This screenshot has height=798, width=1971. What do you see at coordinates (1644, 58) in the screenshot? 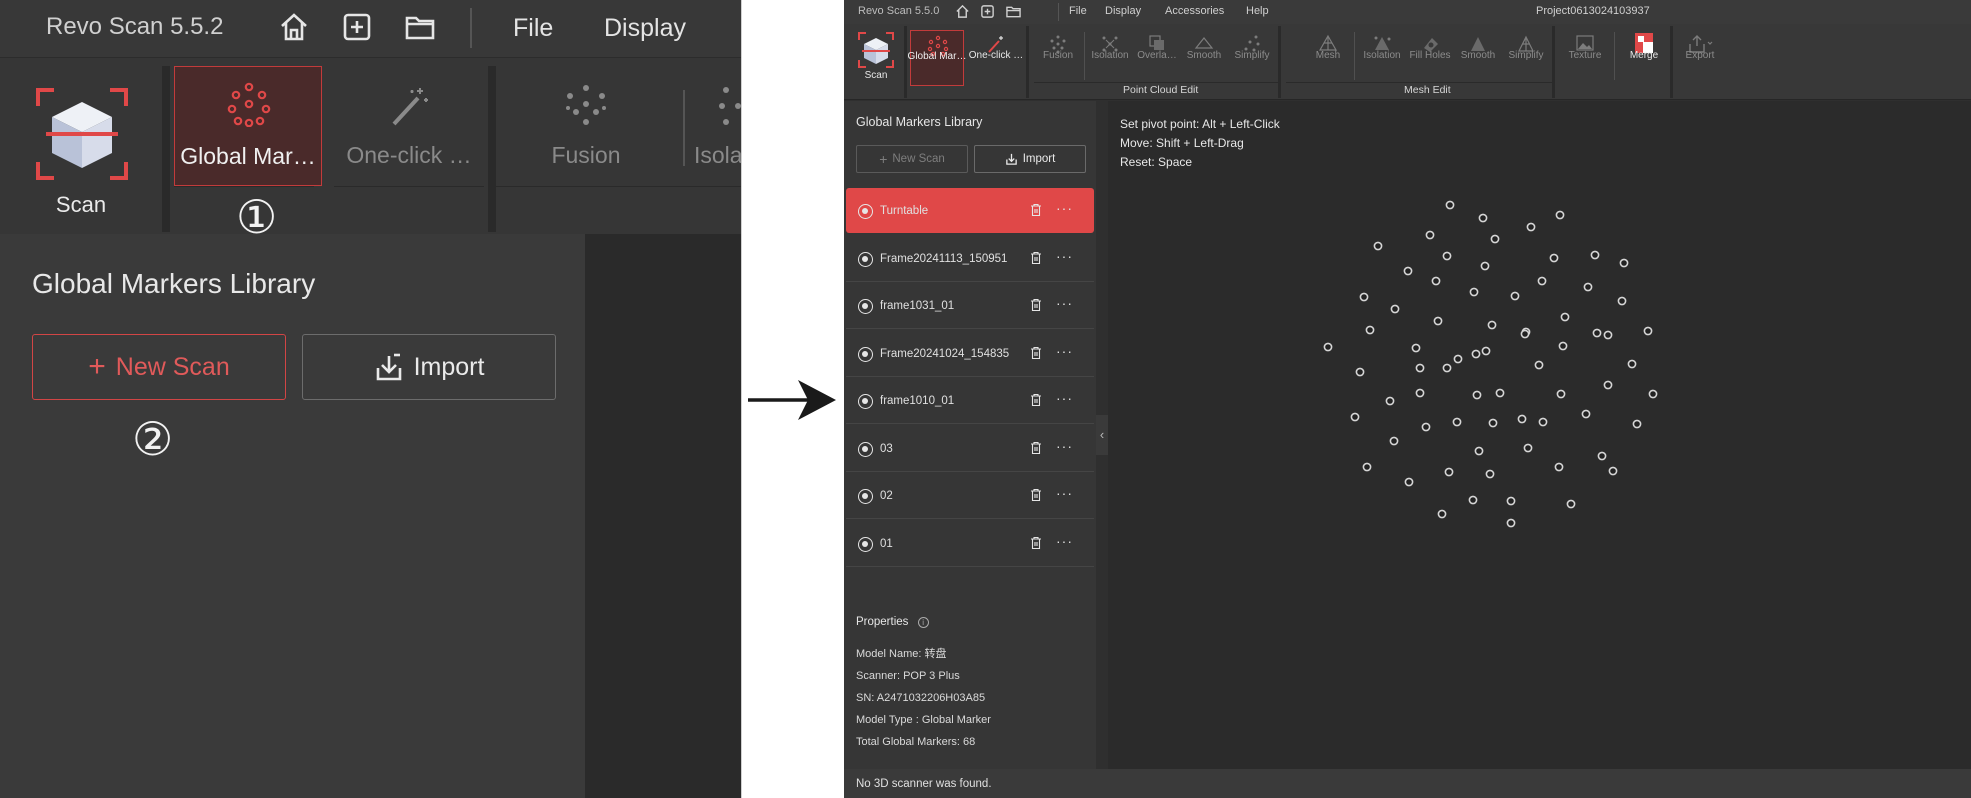
I see `merge-tool: Merge` at bounding box center [1644, 58].